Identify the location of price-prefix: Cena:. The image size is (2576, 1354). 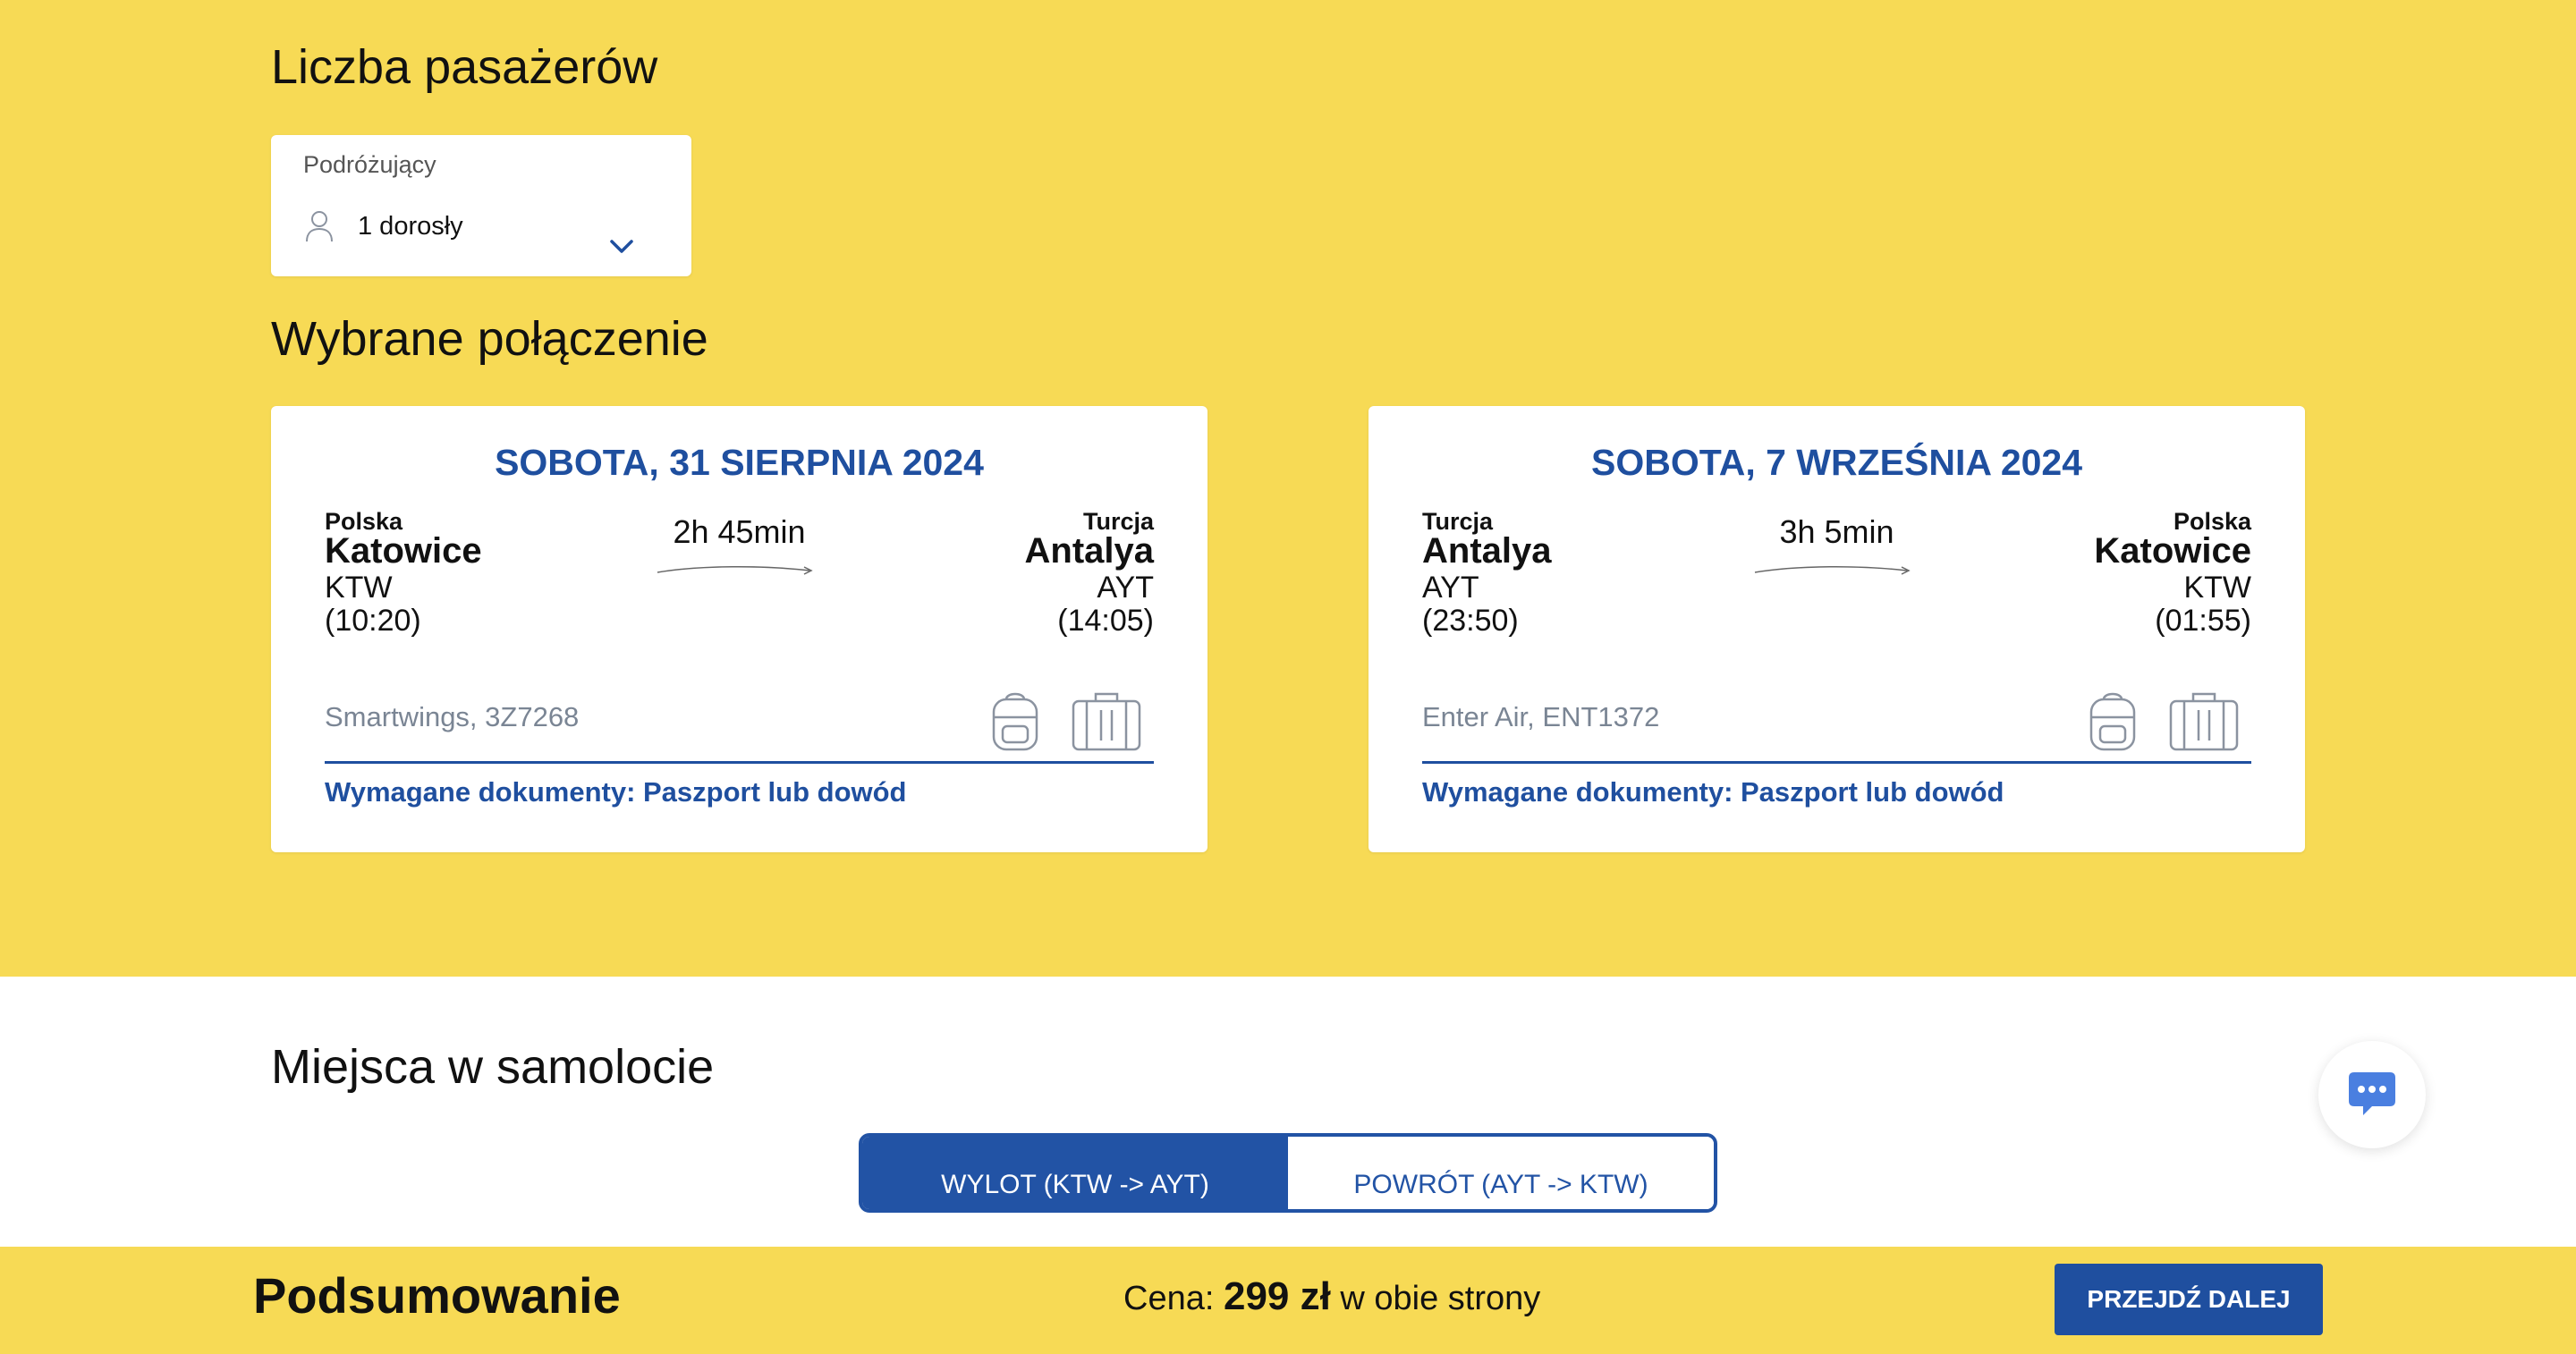
(1169, 1298).